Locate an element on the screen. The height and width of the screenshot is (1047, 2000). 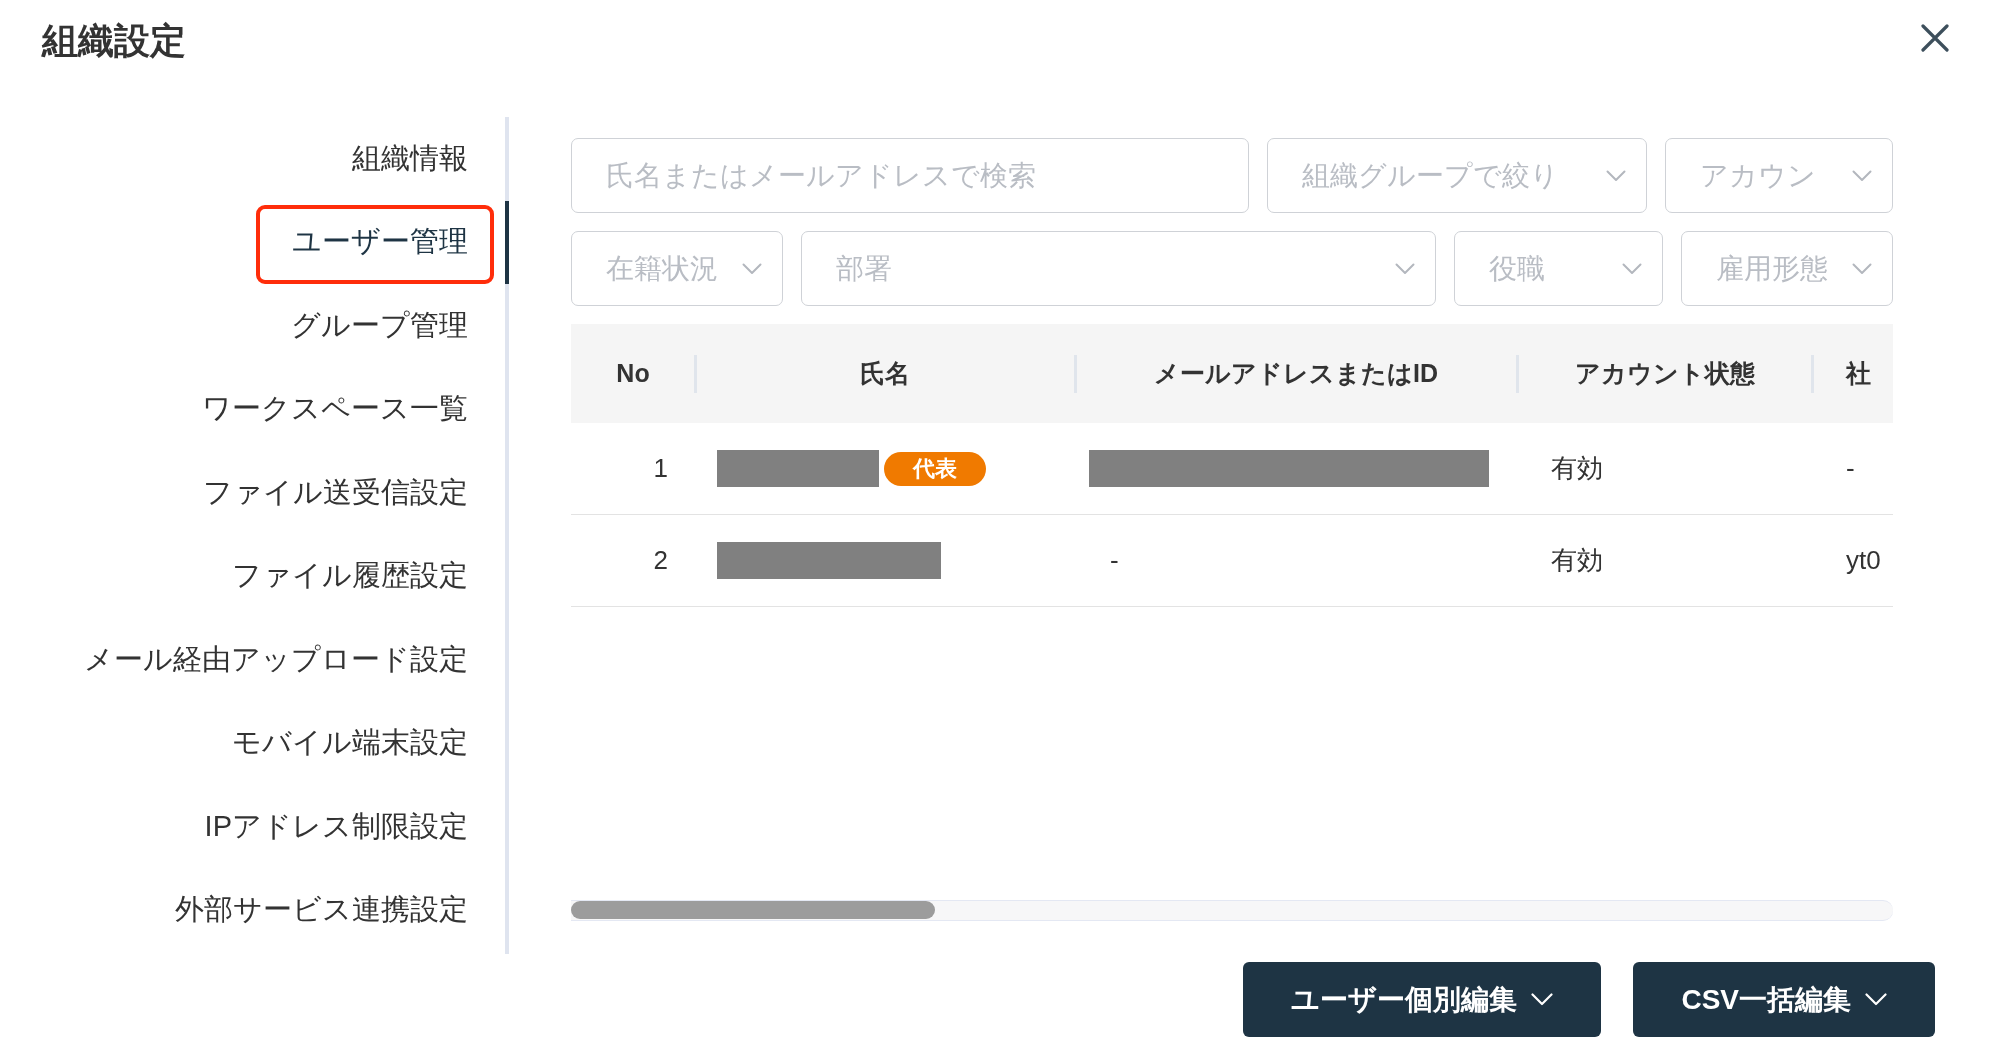
table-cell: yt0 is located at coordinates (1863, 560).